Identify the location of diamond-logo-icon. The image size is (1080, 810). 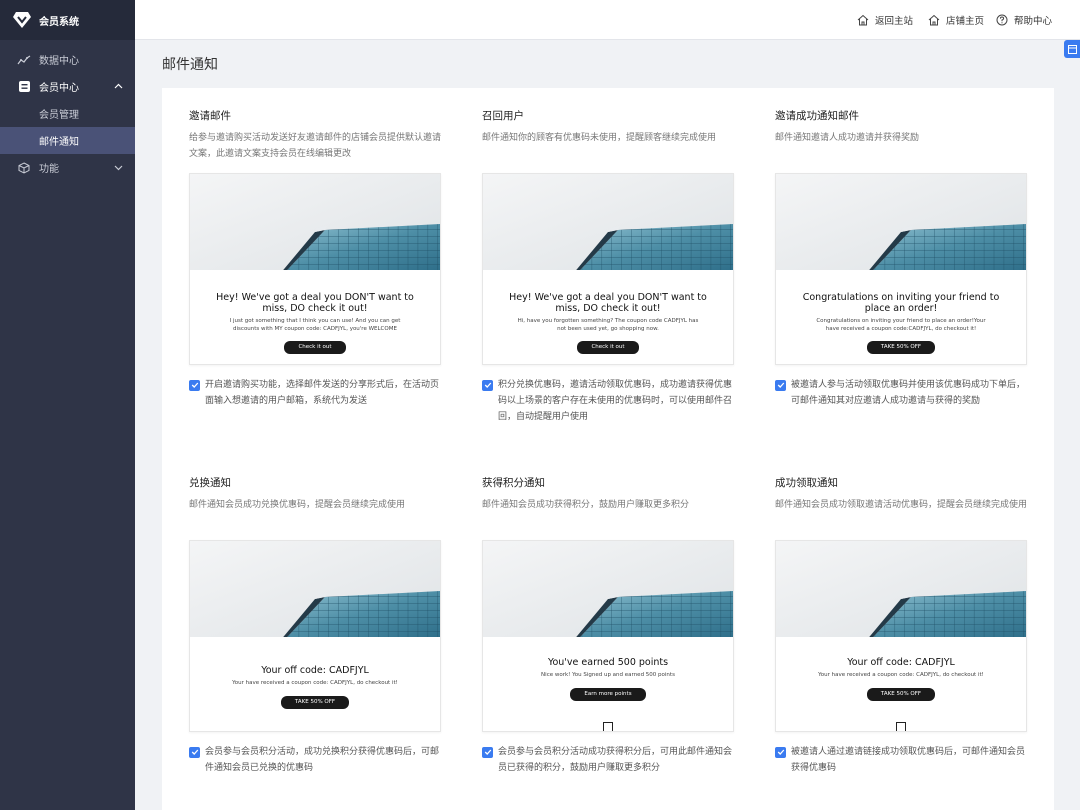
(22, 20).